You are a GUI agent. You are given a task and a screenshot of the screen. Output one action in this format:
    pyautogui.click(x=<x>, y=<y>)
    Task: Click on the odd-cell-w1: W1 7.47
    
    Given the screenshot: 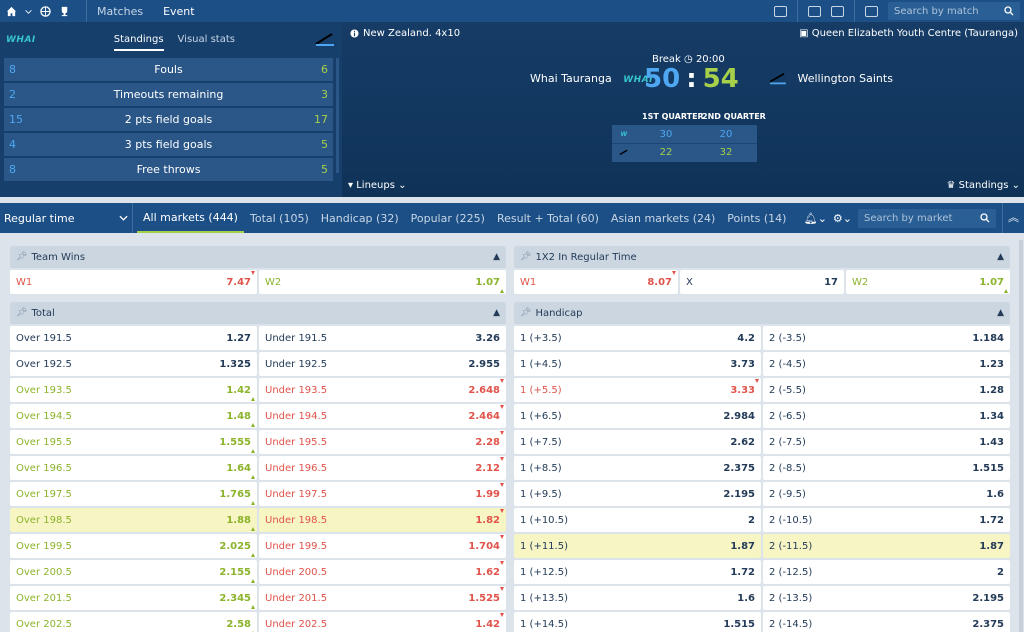 What is the action you would take?
    pyautogui.click(x=133, y=282)
    